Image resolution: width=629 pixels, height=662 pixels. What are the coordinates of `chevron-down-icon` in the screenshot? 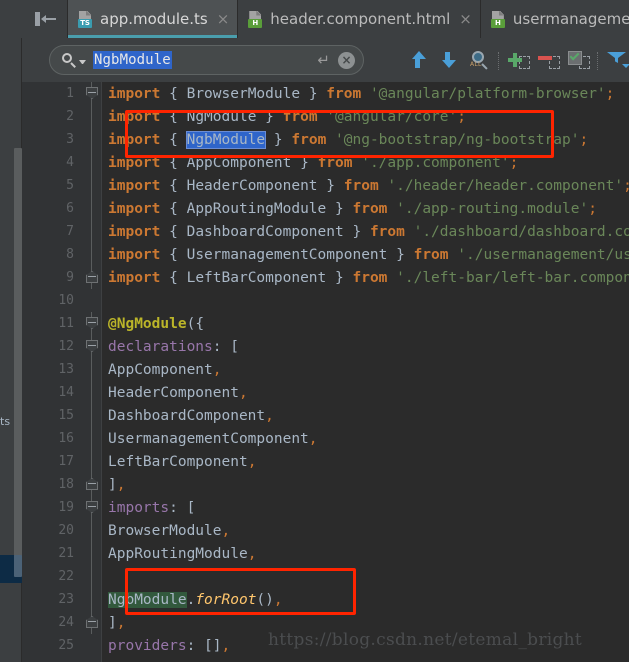 It's located at (82, 62).